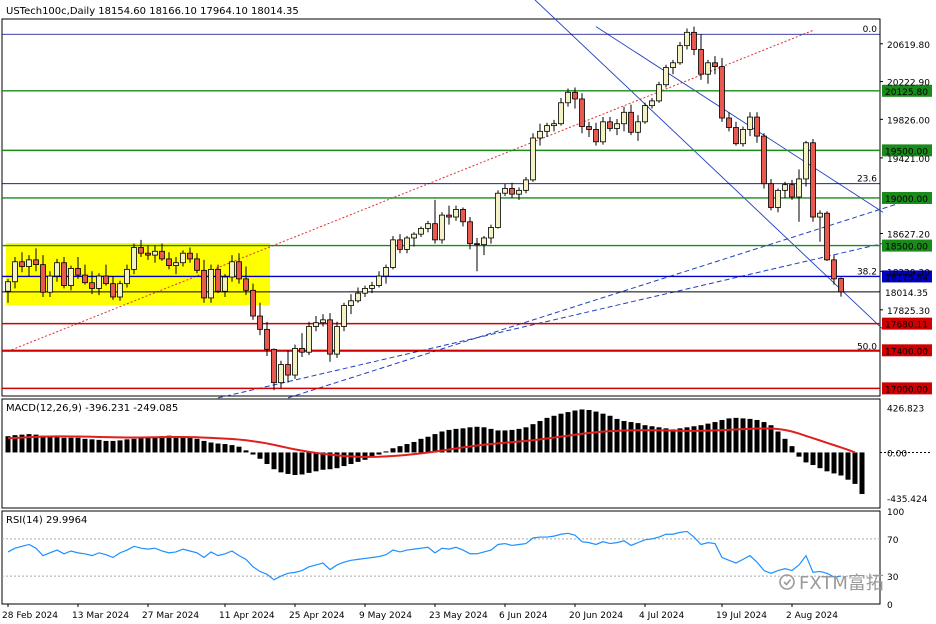  What do you see at coordinates (46, 520) in the screenshot?
I see `rsi-title: RSI(14) 29.9964` at bounding box center [46, 520].